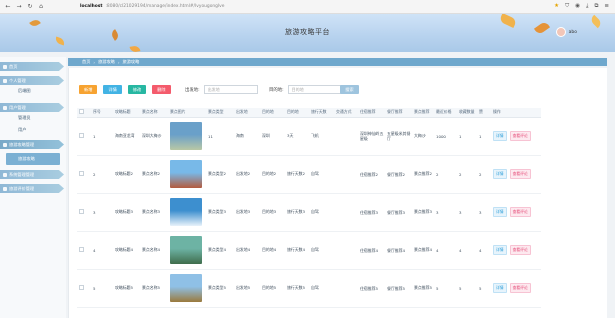 The width and height of the screenshot is (615, 318). I want to click on sidebar-item-system: 系统管理管理, so click(32, 174).